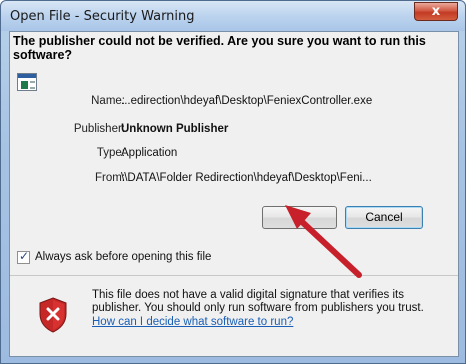 This screenshot has width=466, height=364. I want to click on close-button: x, so click(436, 11).